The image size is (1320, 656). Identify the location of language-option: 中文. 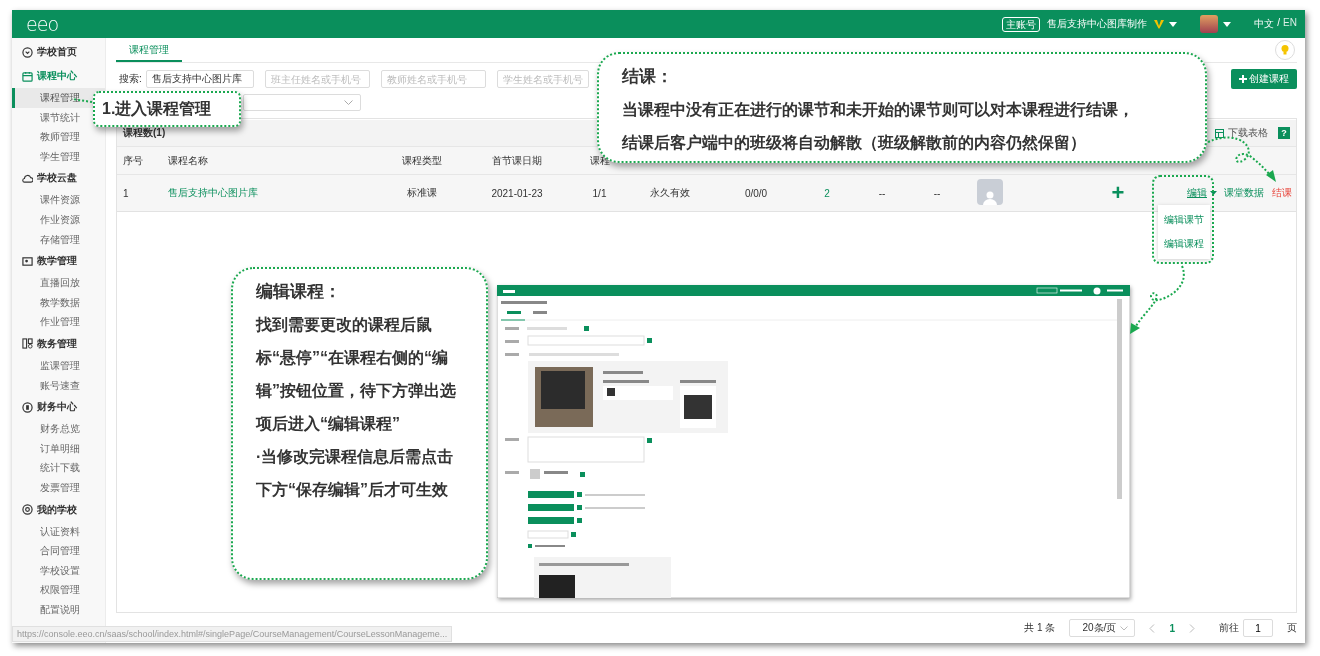
(1264, 24).